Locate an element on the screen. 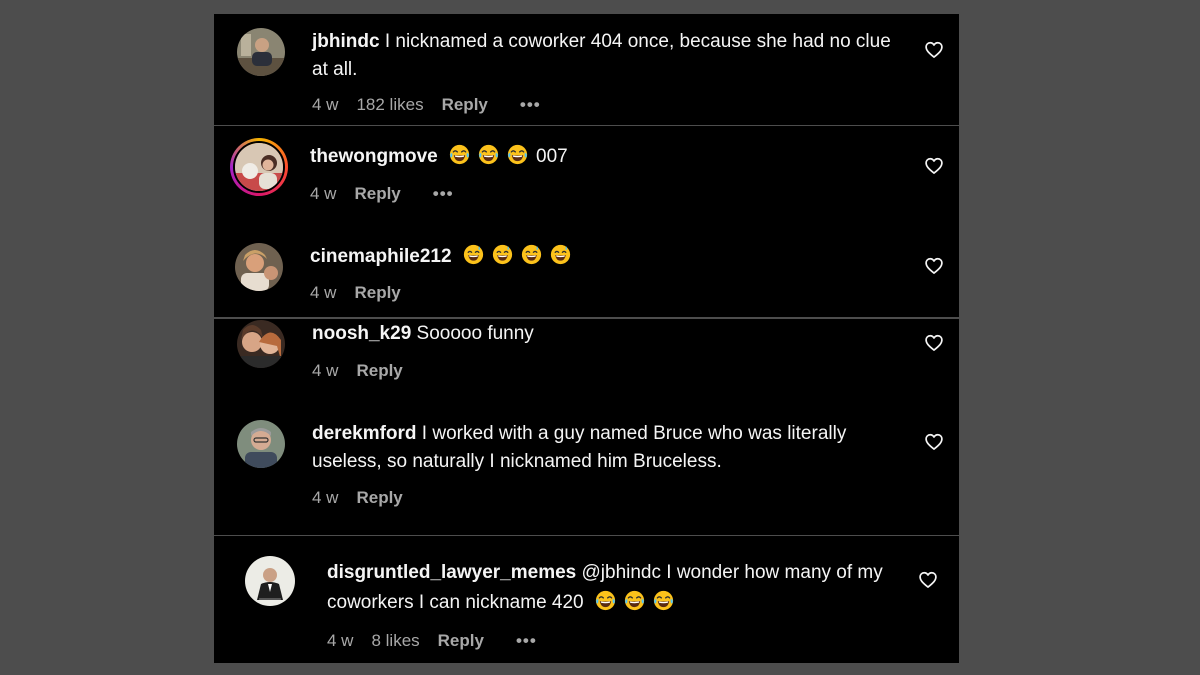 Image resolution: width=1200 pixels, height=675 pixels. comment-meta: 4 w 8 likes Reply ••• is located at coordinates (441, 641).